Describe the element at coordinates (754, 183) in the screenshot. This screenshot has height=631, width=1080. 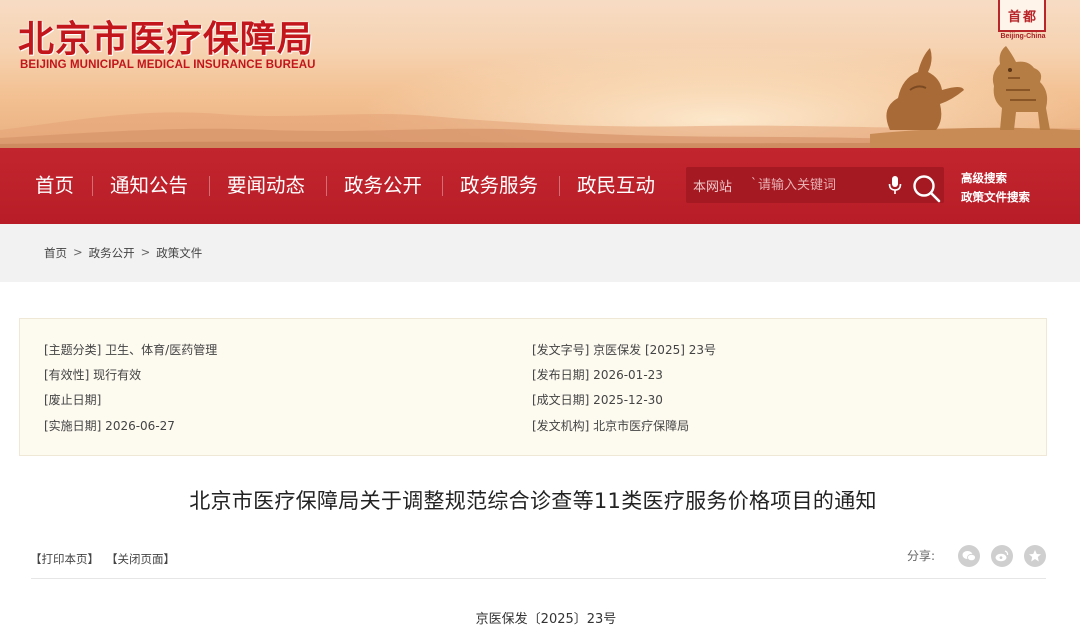
I see `caret-icon: ˋ` at that location.